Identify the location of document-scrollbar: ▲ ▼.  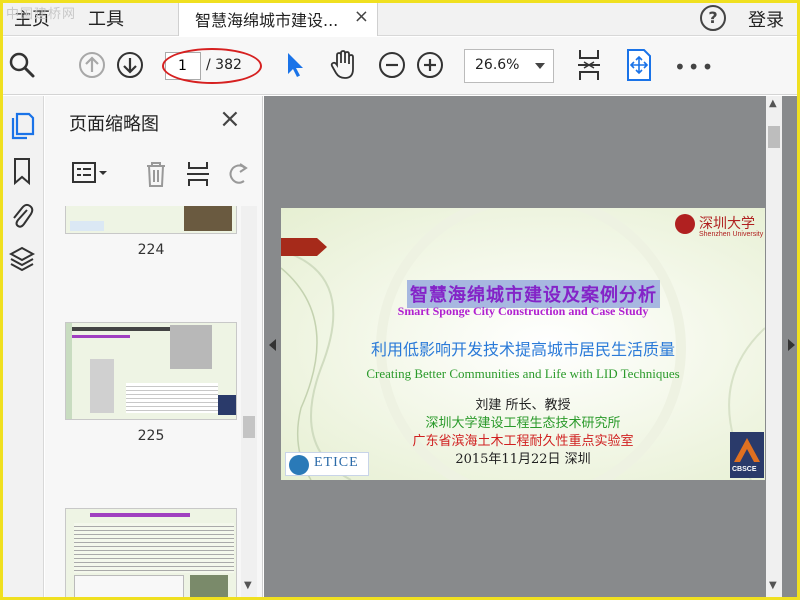
(774, 348).